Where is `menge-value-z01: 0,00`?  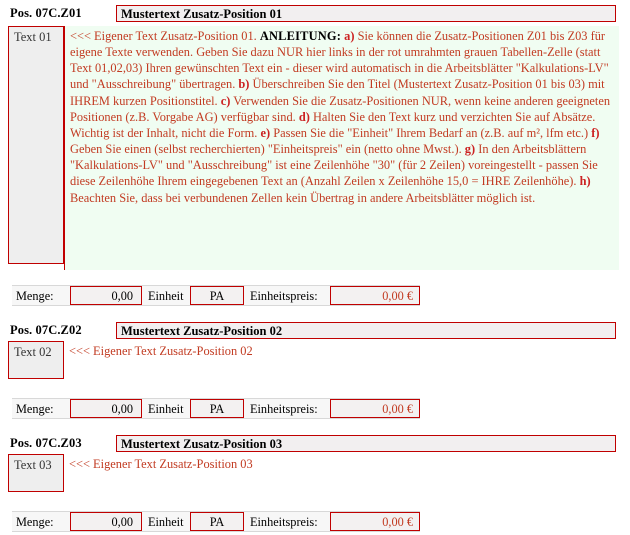 menge-value-z01: 0,00 is located at coordinates (122, 296).